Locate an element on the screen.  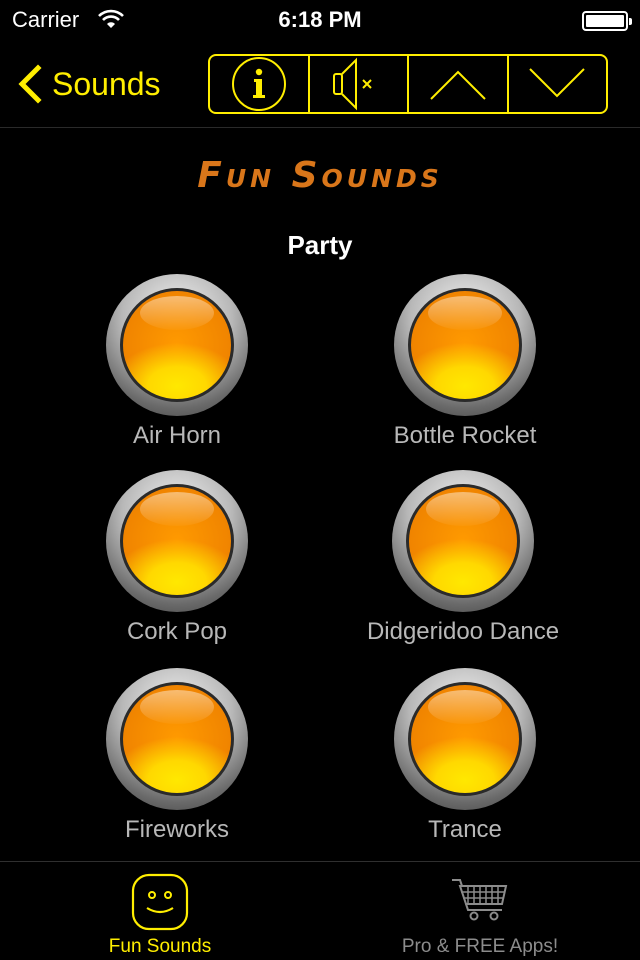
navigation-bar: Sounds is located at coordinates (320, 84).